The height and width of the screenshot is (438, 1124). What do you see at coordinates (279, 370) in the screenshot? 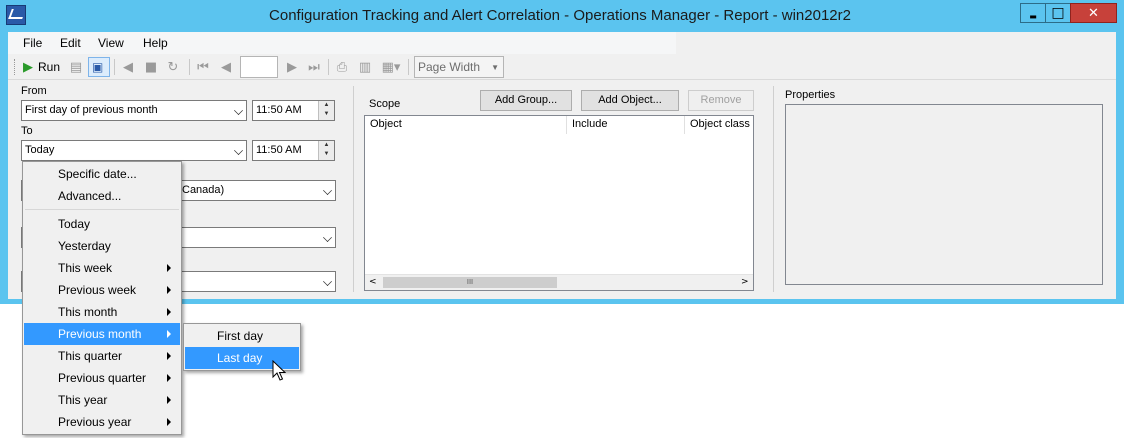
I see `mouse-cursor-icon` at bounding box center [279, 370].